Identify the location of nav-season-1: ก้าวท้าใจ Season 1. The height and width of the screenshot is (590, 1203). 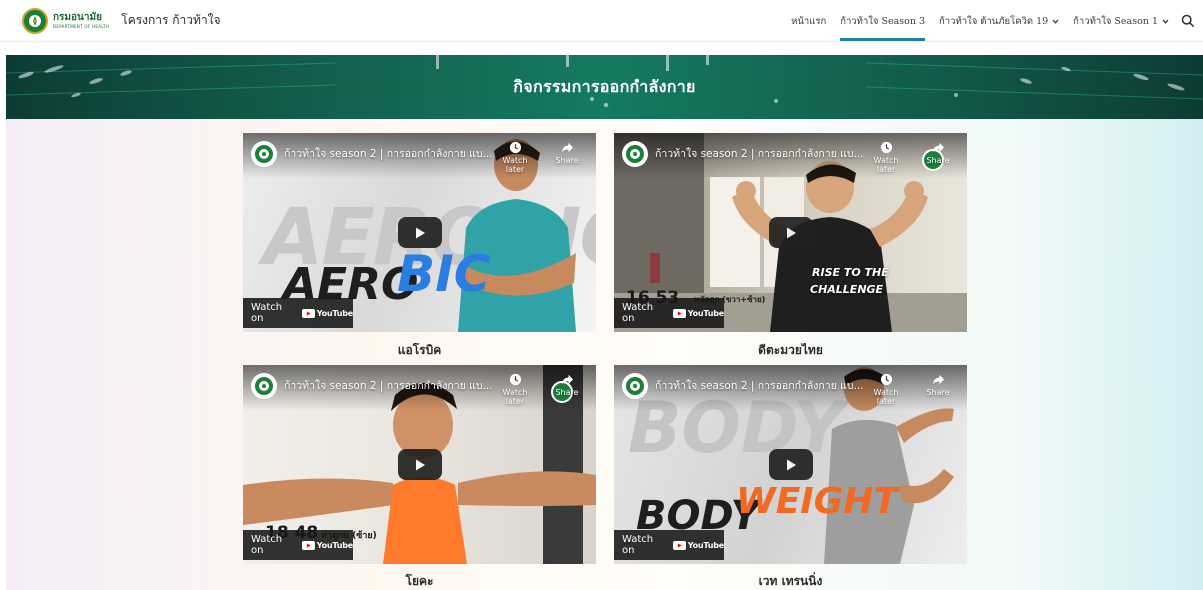
(1121, 21).